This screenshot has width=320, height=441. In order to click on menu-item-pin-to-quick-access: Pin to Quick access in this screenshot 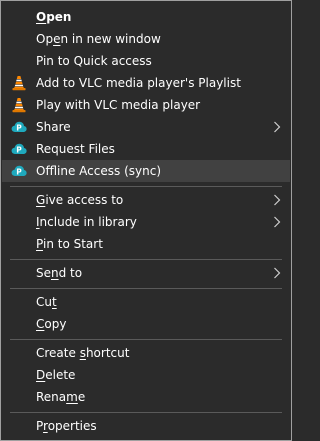, I will do `click(146, 61)`.